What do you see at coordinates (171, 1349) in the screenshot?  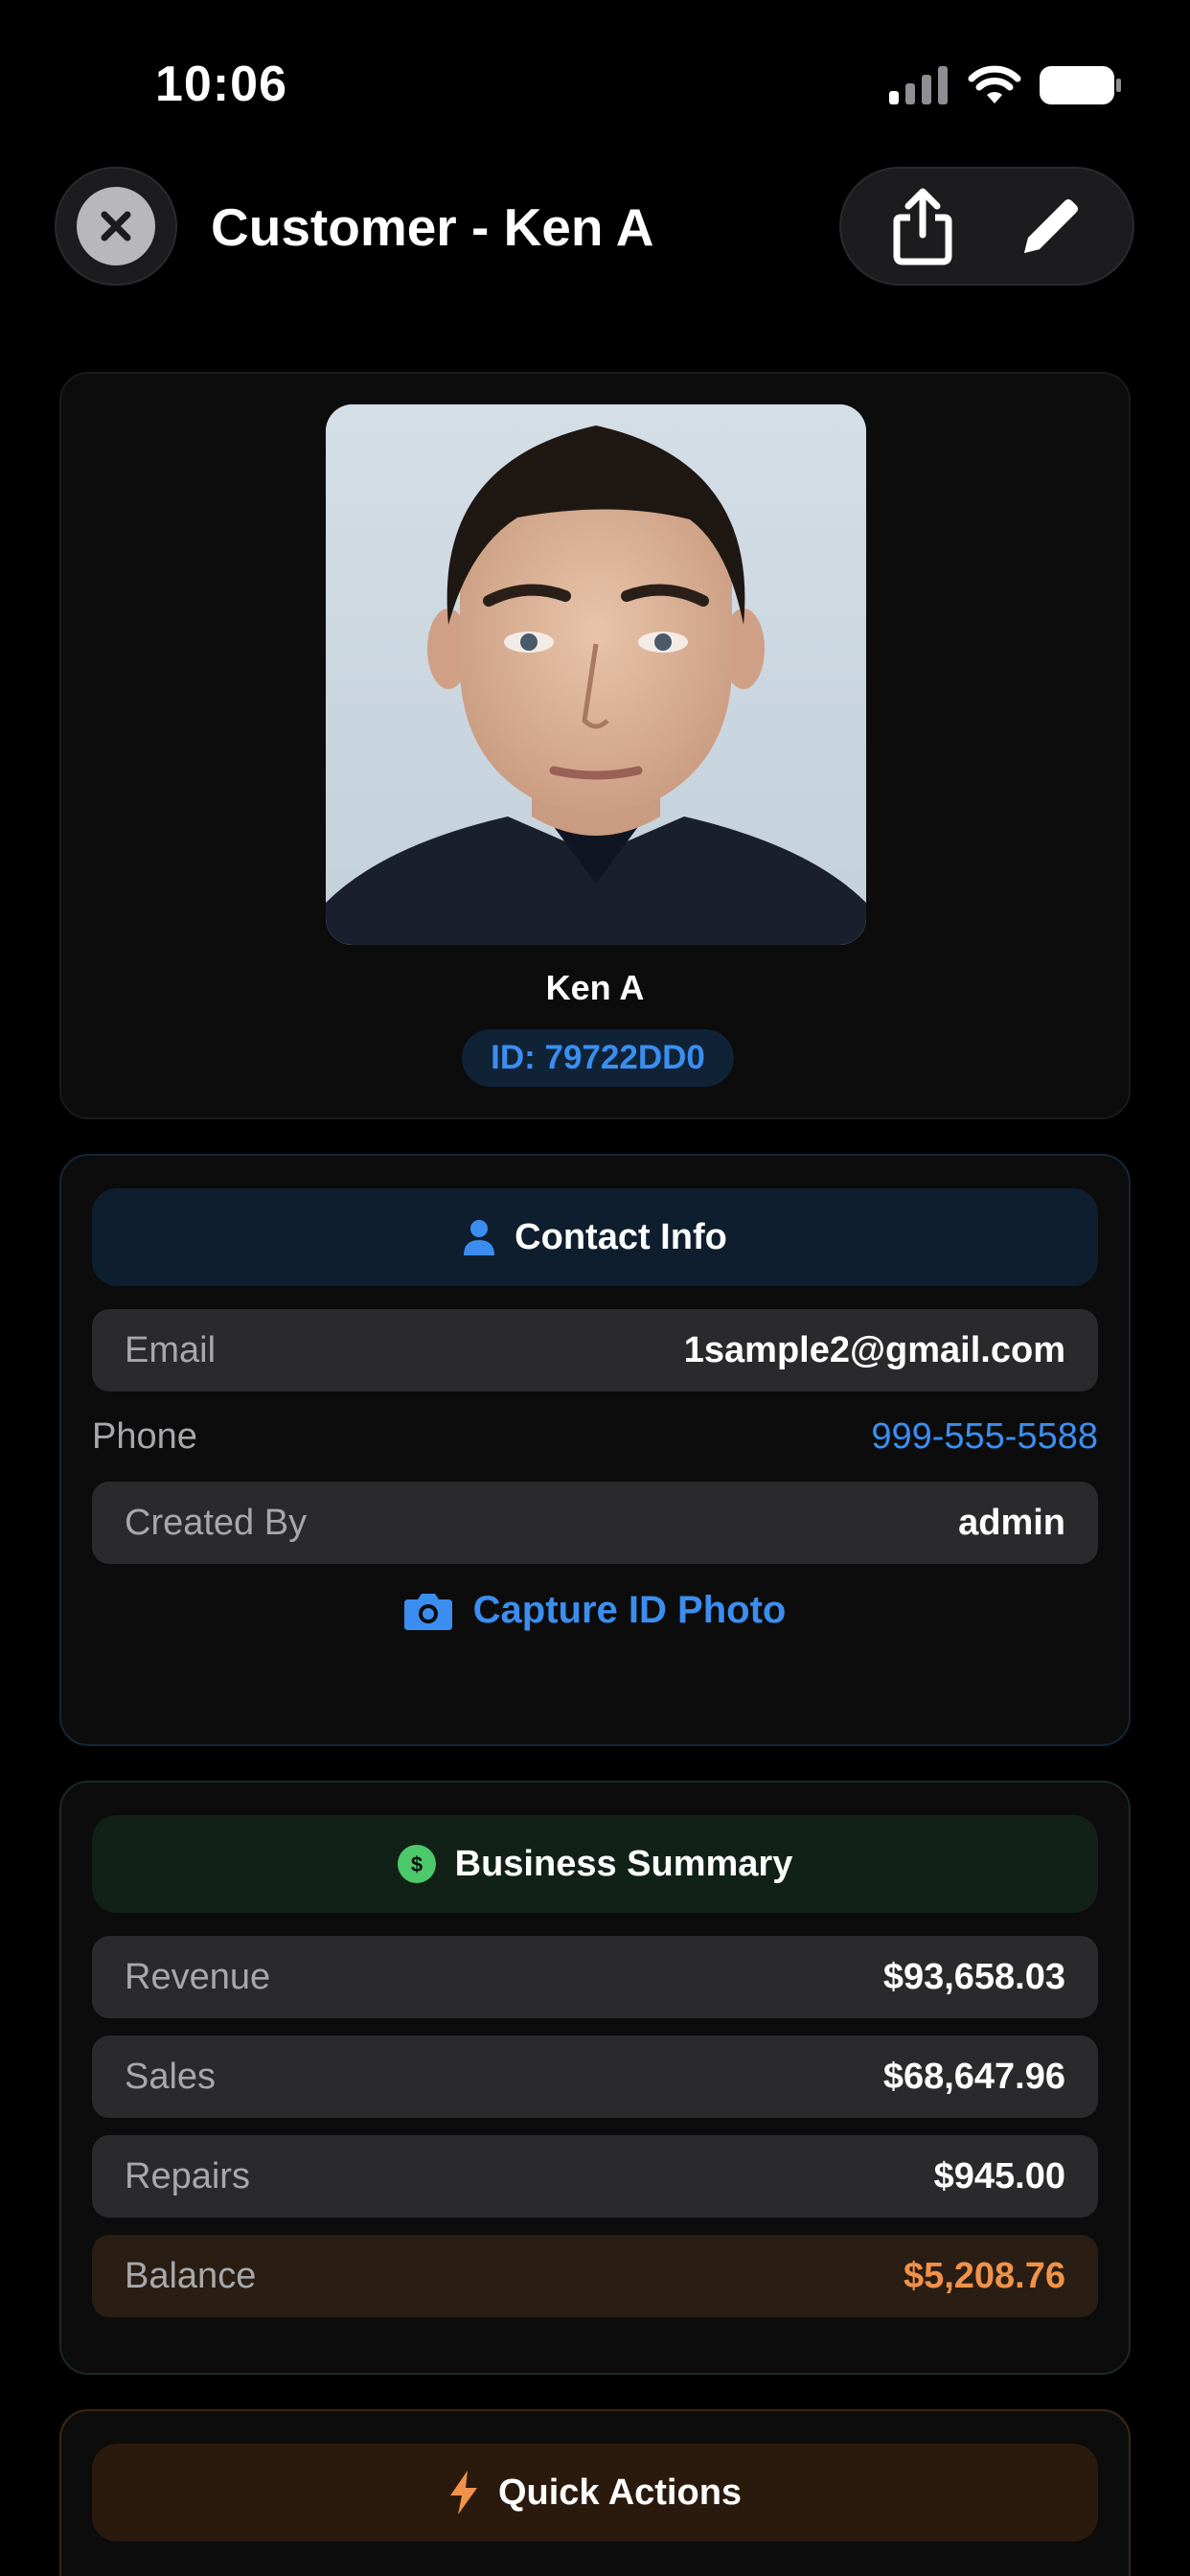 I see `email-label: Email` at bounding box center [171, 1349].